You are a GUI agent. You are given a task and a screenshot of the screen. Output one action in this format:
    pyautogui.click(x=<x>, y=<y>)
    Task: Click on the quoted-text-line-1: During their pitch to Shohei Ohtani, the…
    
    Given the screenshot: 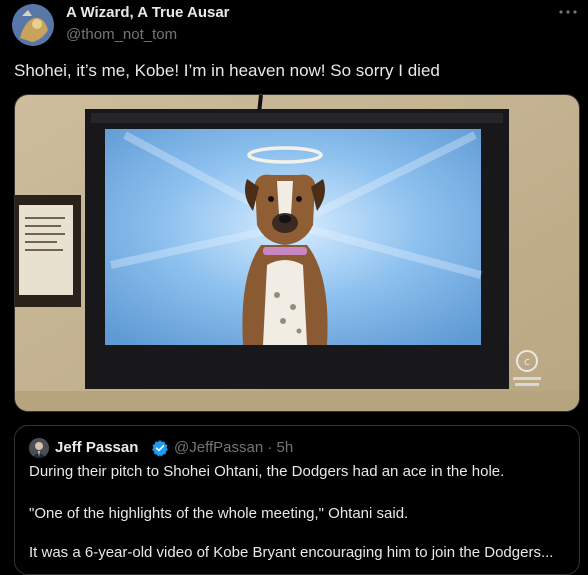 What is the action you would take?
    pyautogui.click(x=267, y=471)
    